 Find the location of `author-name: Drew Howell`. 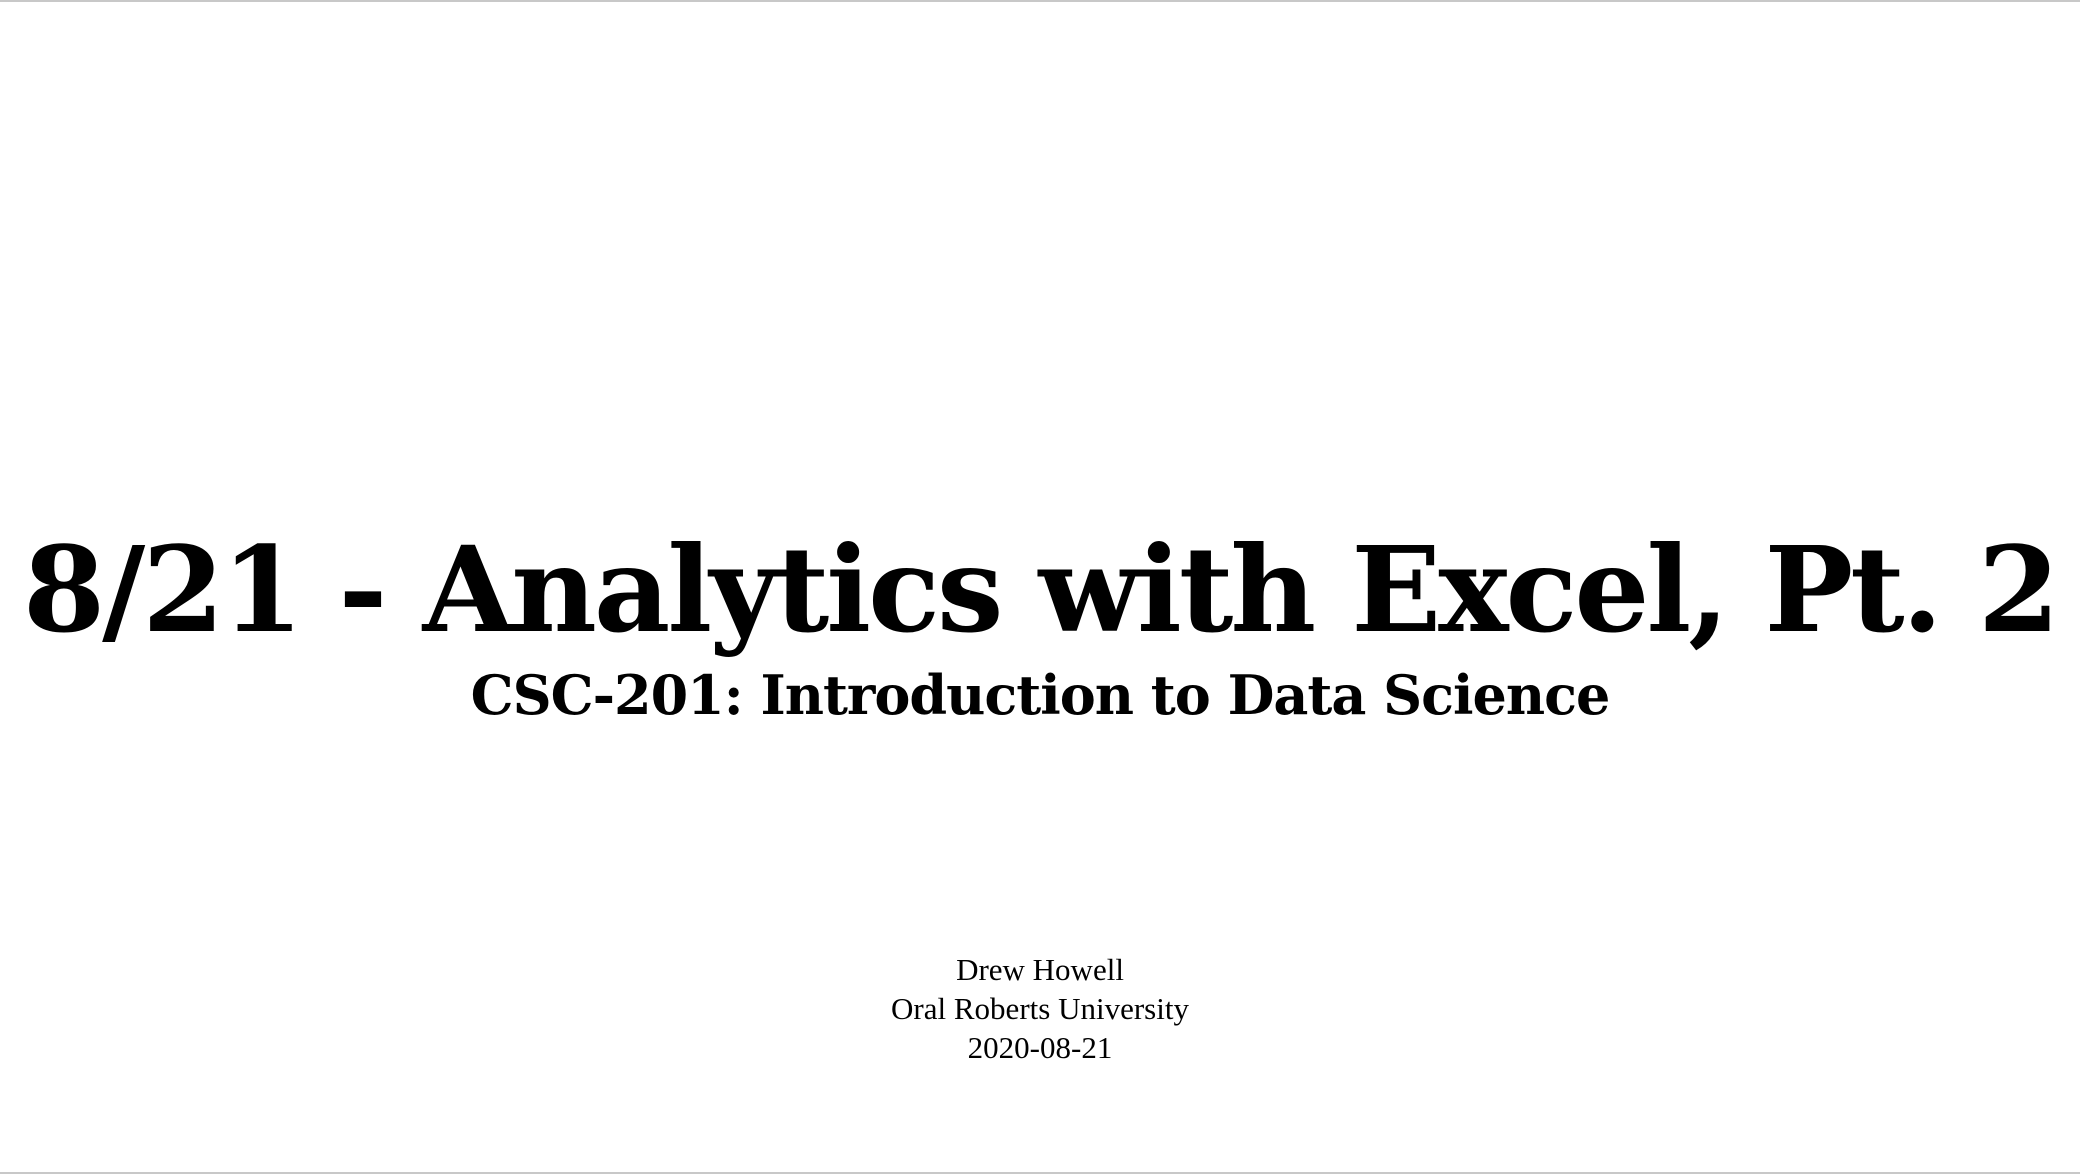

author-name: Drew Howell is located at coordinates (1040, 969).